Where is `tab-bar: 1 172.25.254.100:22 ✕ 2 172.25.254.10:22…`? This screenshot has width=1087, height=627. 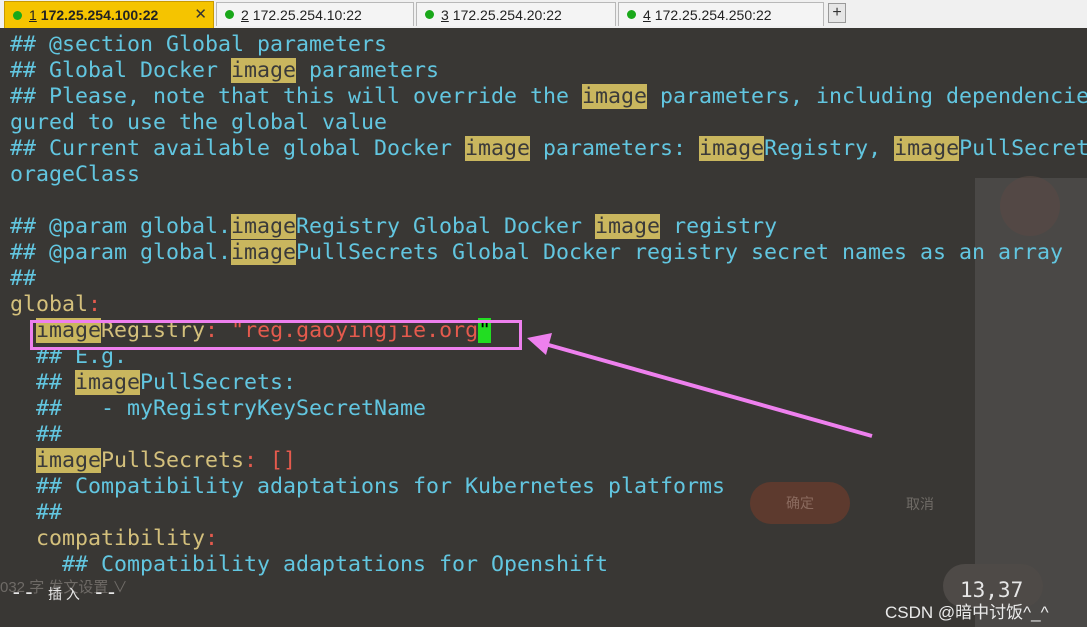 tab-bar: 1 172.25.254.100:22 ✕ 2 172.25.254.10:22… is located at coordinates (543, 14).